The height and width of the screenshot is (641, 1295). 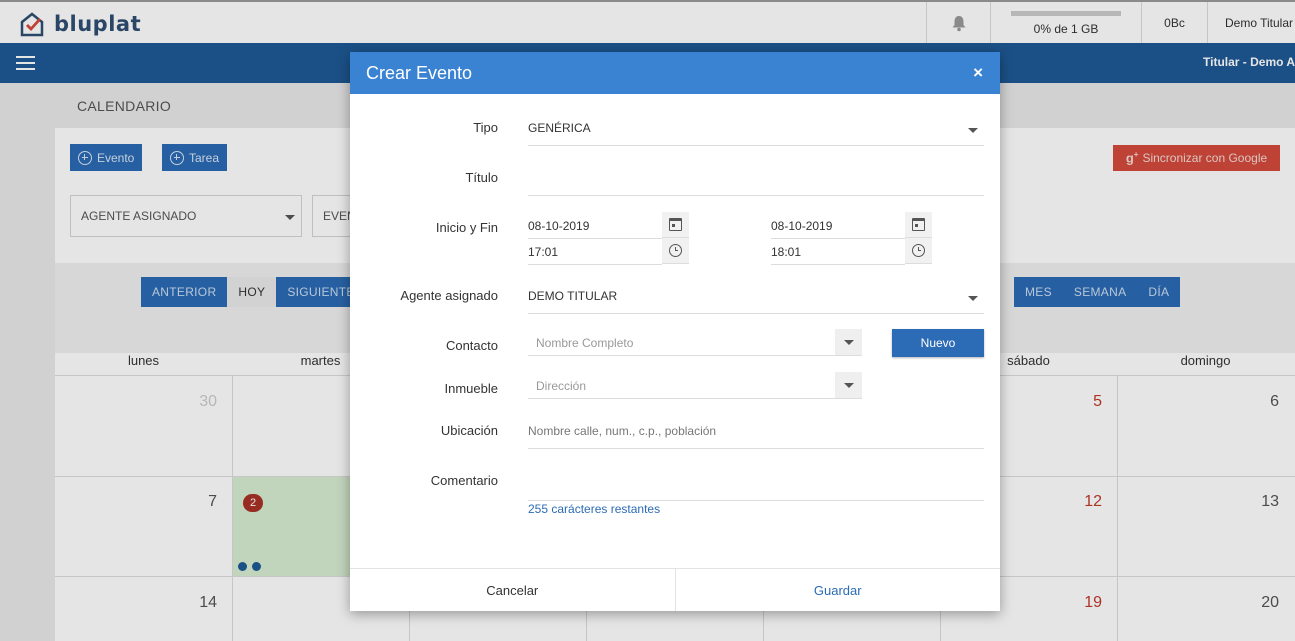 I want to click on inmueble-underline, so click(x=695, y=398).